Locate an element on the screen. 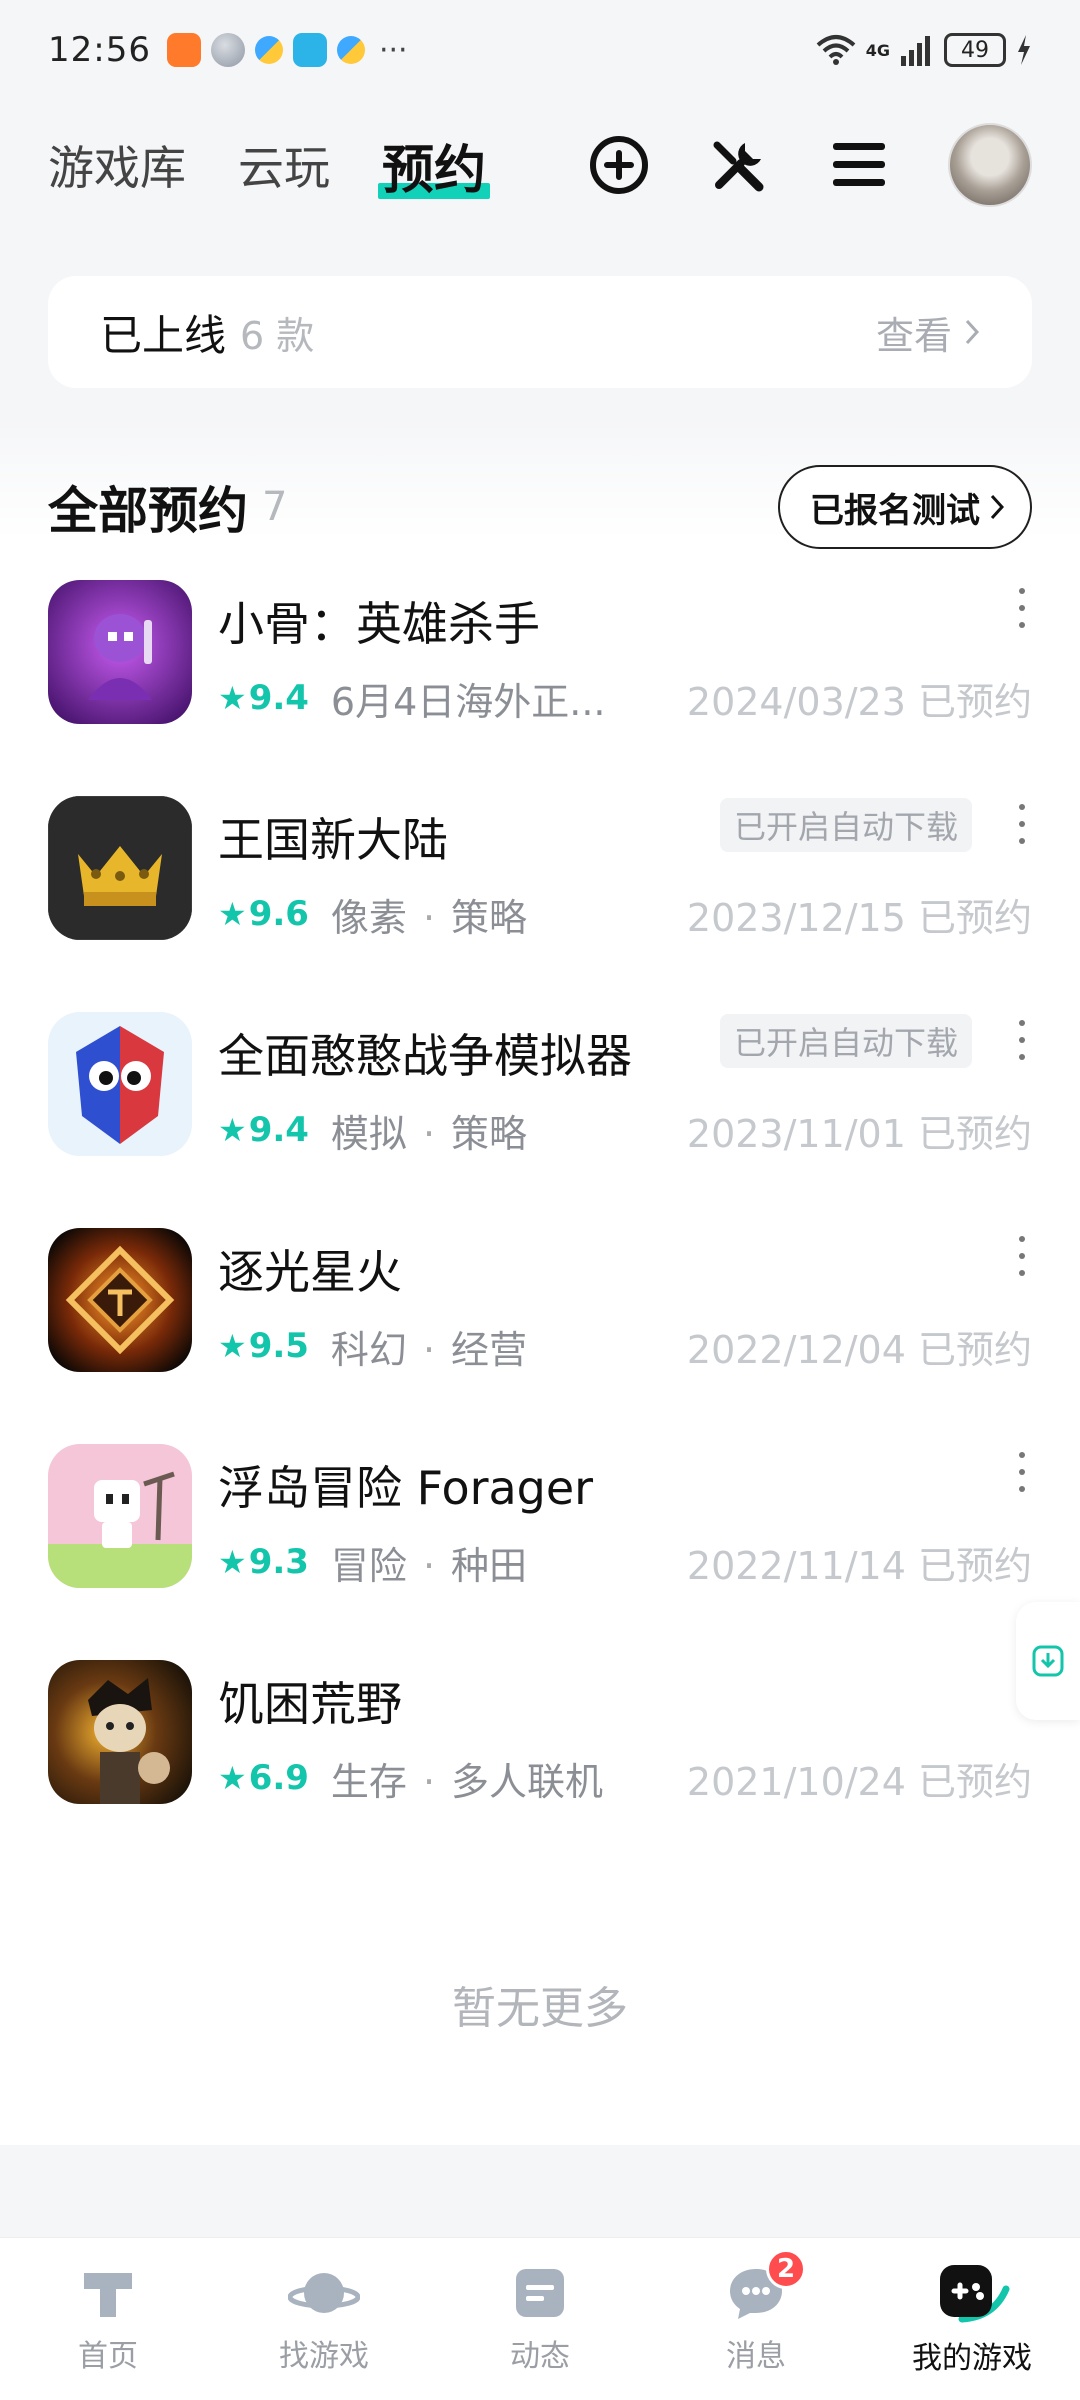 This screenshot has width=1080, height=2400. registered-tests-label: 已报名测试 is located at coordinates (895, 510).